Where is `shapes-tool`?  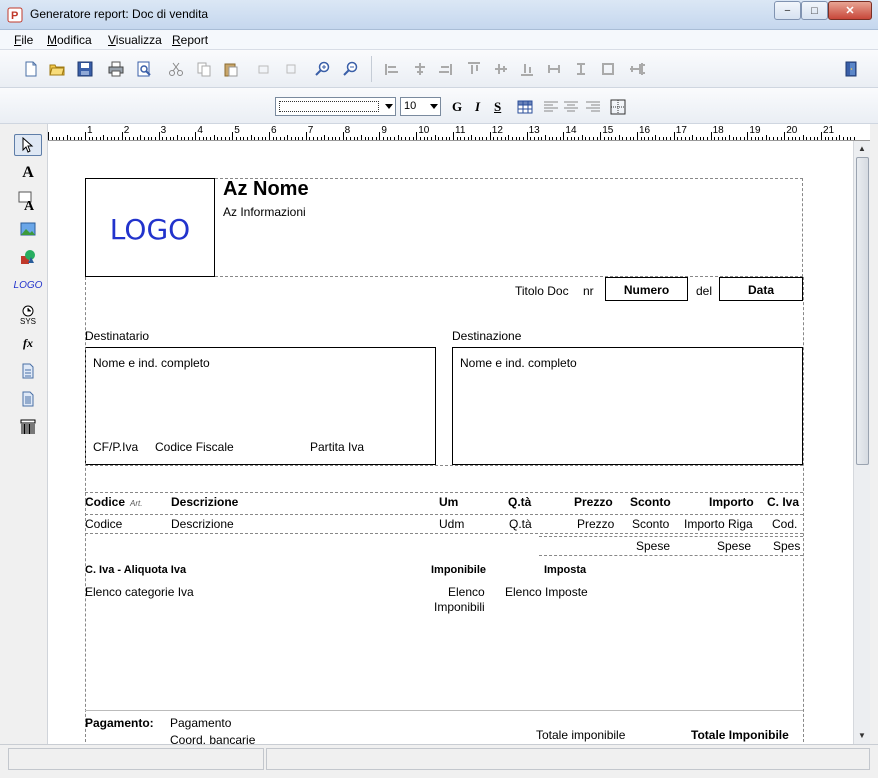 shapes-tool is located at coordinates (28, 257).